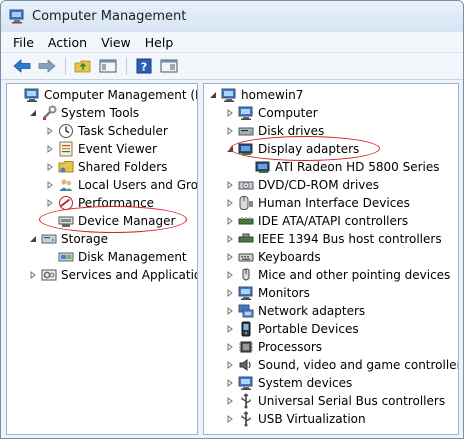  I want to click on tree-node-label: USB Virtualization, so click(312, 419).